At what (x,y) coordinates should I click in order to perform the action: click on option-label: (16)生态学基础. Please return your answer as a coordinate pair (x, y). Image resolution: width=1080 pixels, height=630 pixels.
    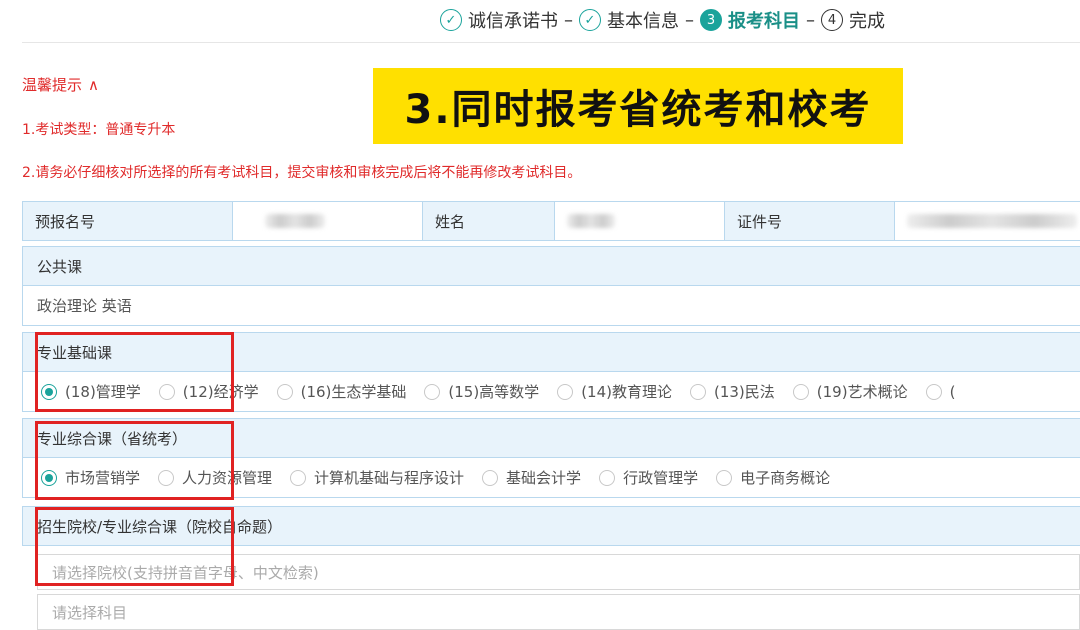
    Looking at the image, I should click on (353, 392).